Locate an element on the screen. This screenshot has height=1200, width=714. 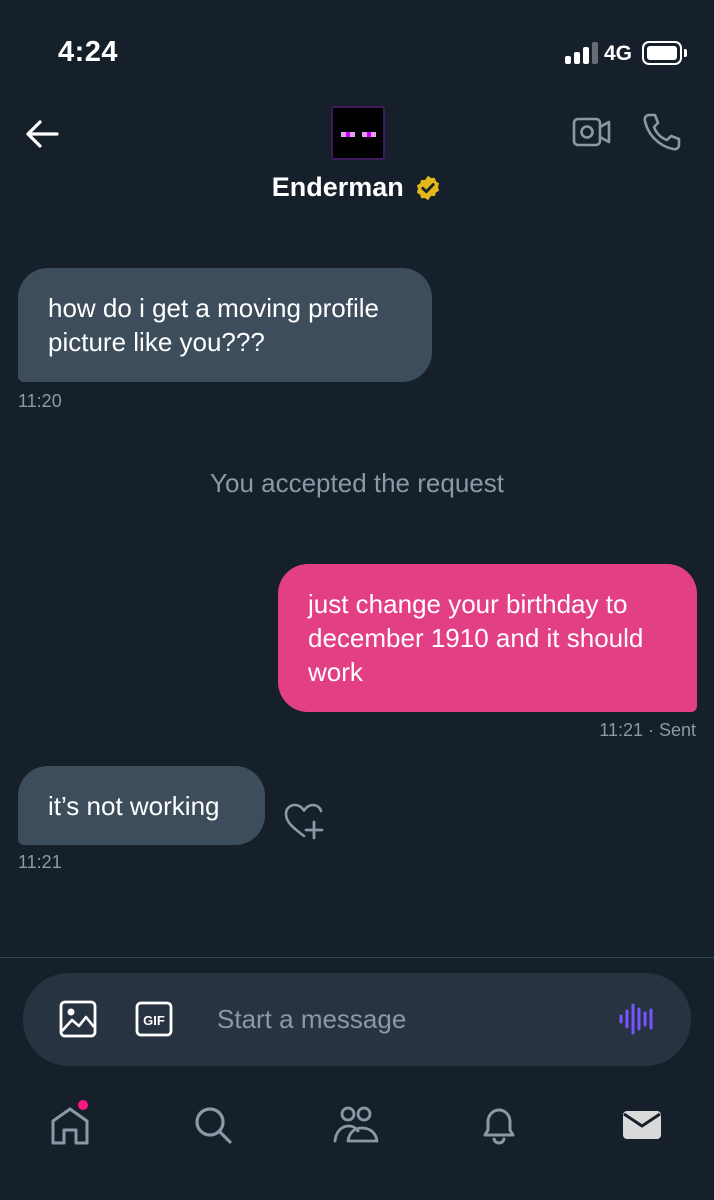
back-arrow-icon is located at coordinates (42, 134).